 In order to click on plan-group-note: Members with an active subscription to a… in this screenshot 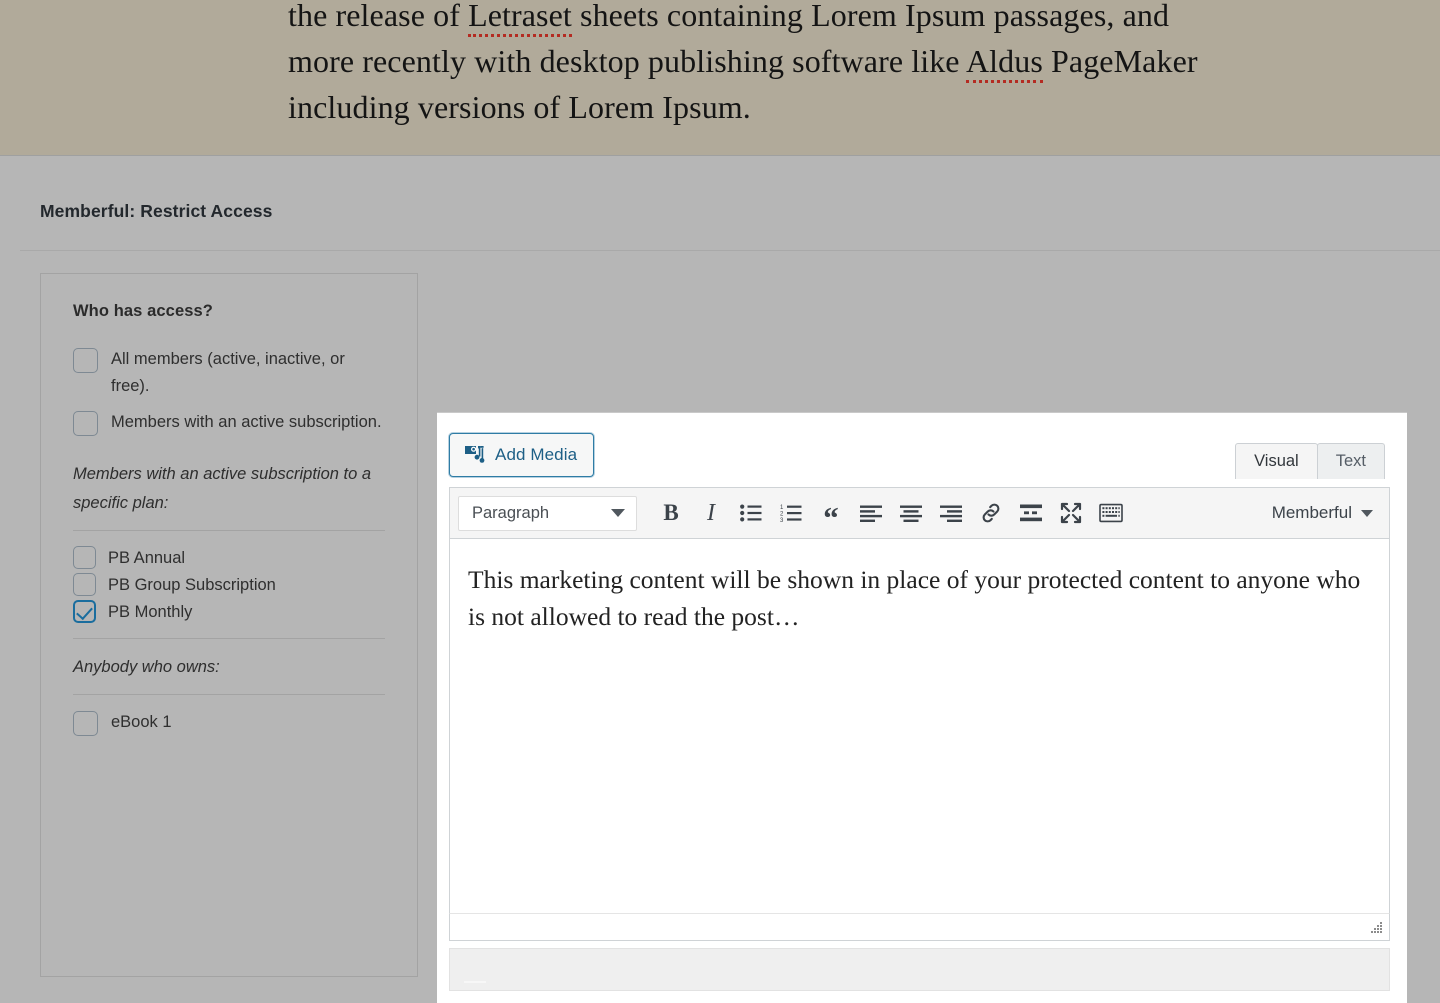, I will do `click(222, 488)`.